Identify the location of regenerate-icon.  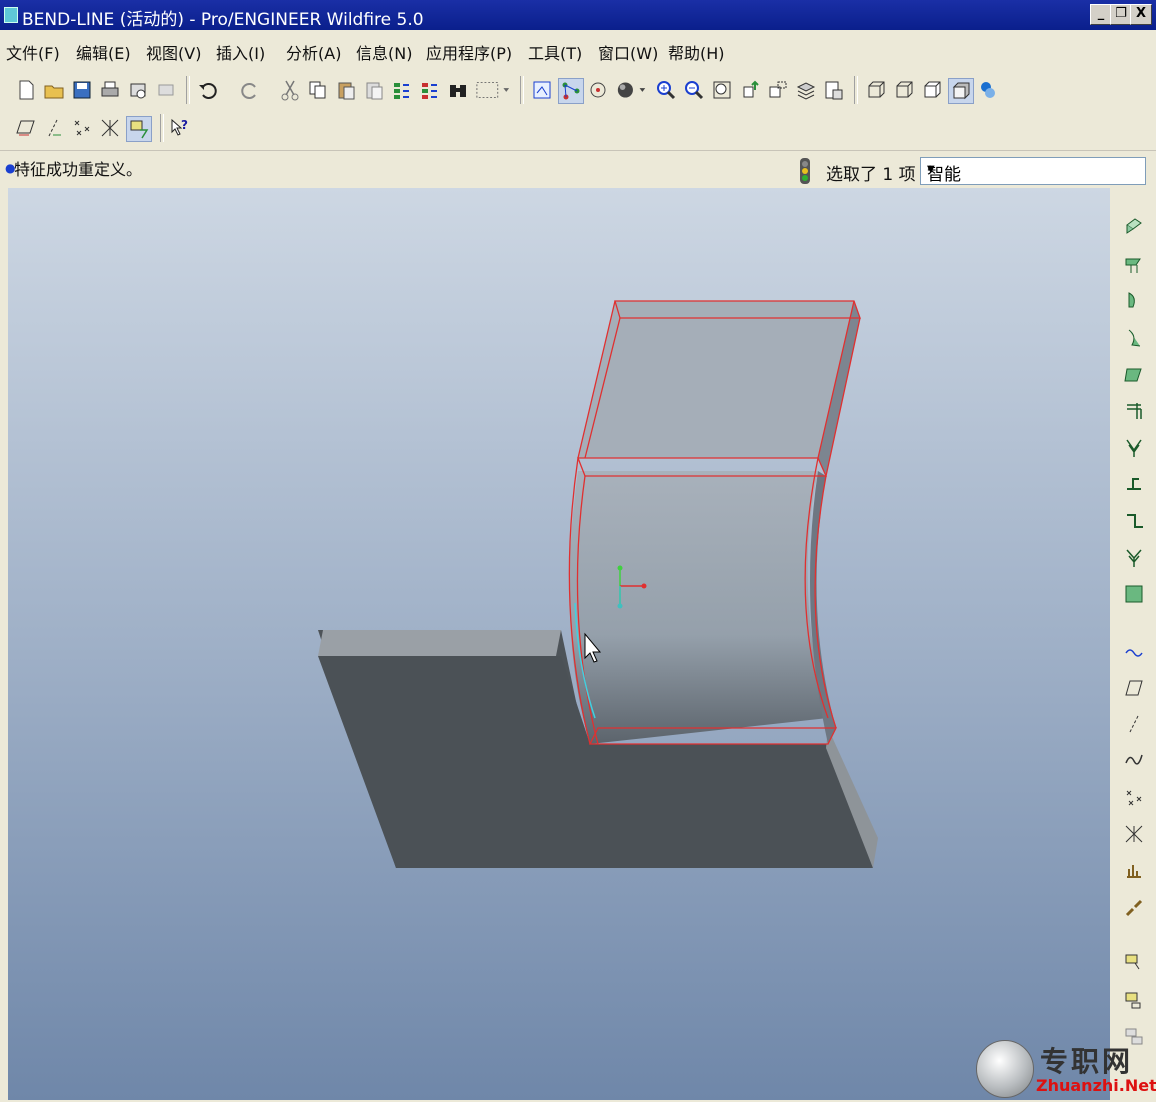
(402, 90).